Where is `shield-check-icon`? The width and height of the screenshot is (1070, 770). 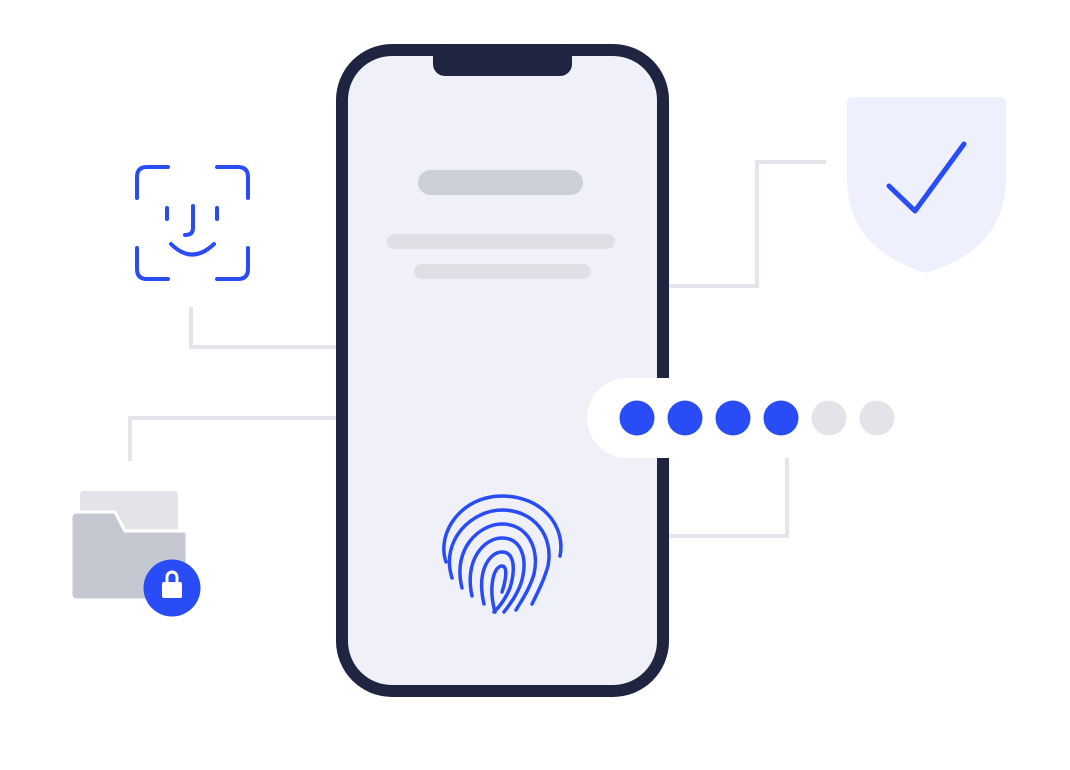 shield-check-icon is located at coordinates (926, 185).